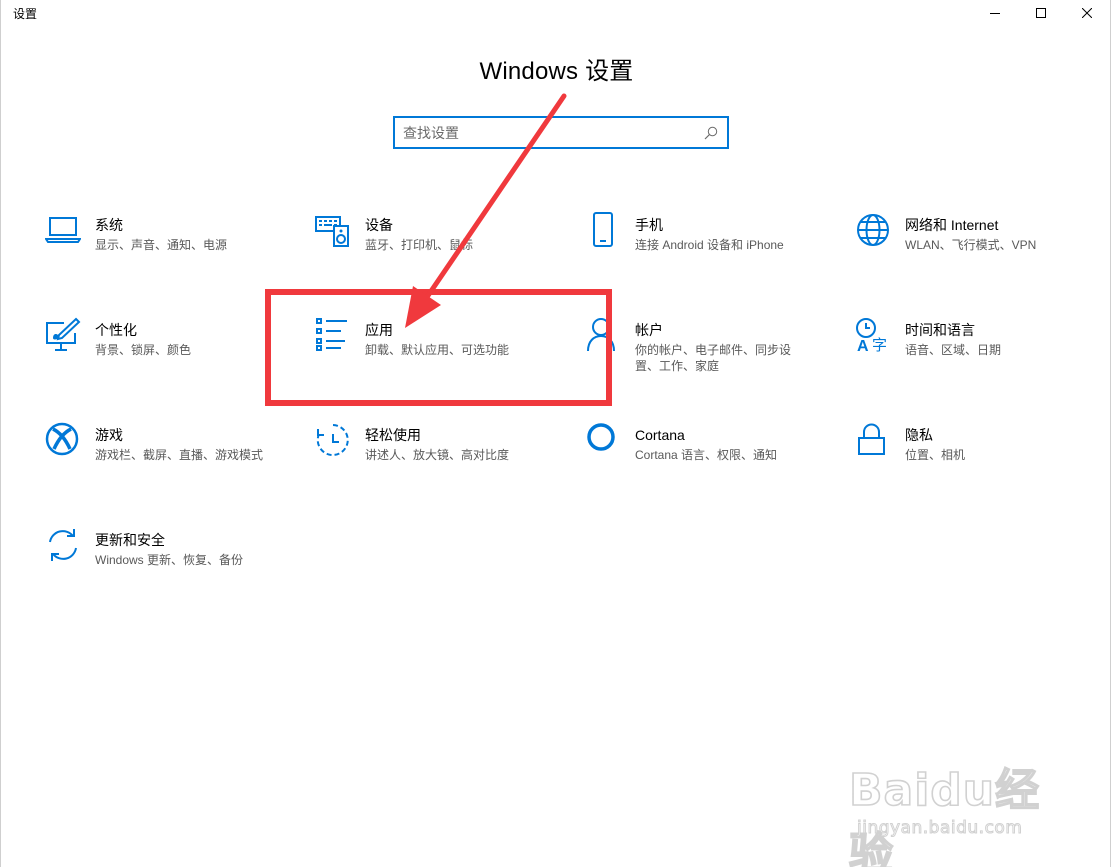 Image resolution: width=1111 pixels, height=867 pixels. I want to click on tile-description: 游戏栏、截屏、直播、游戏模式, so click(179, 455).